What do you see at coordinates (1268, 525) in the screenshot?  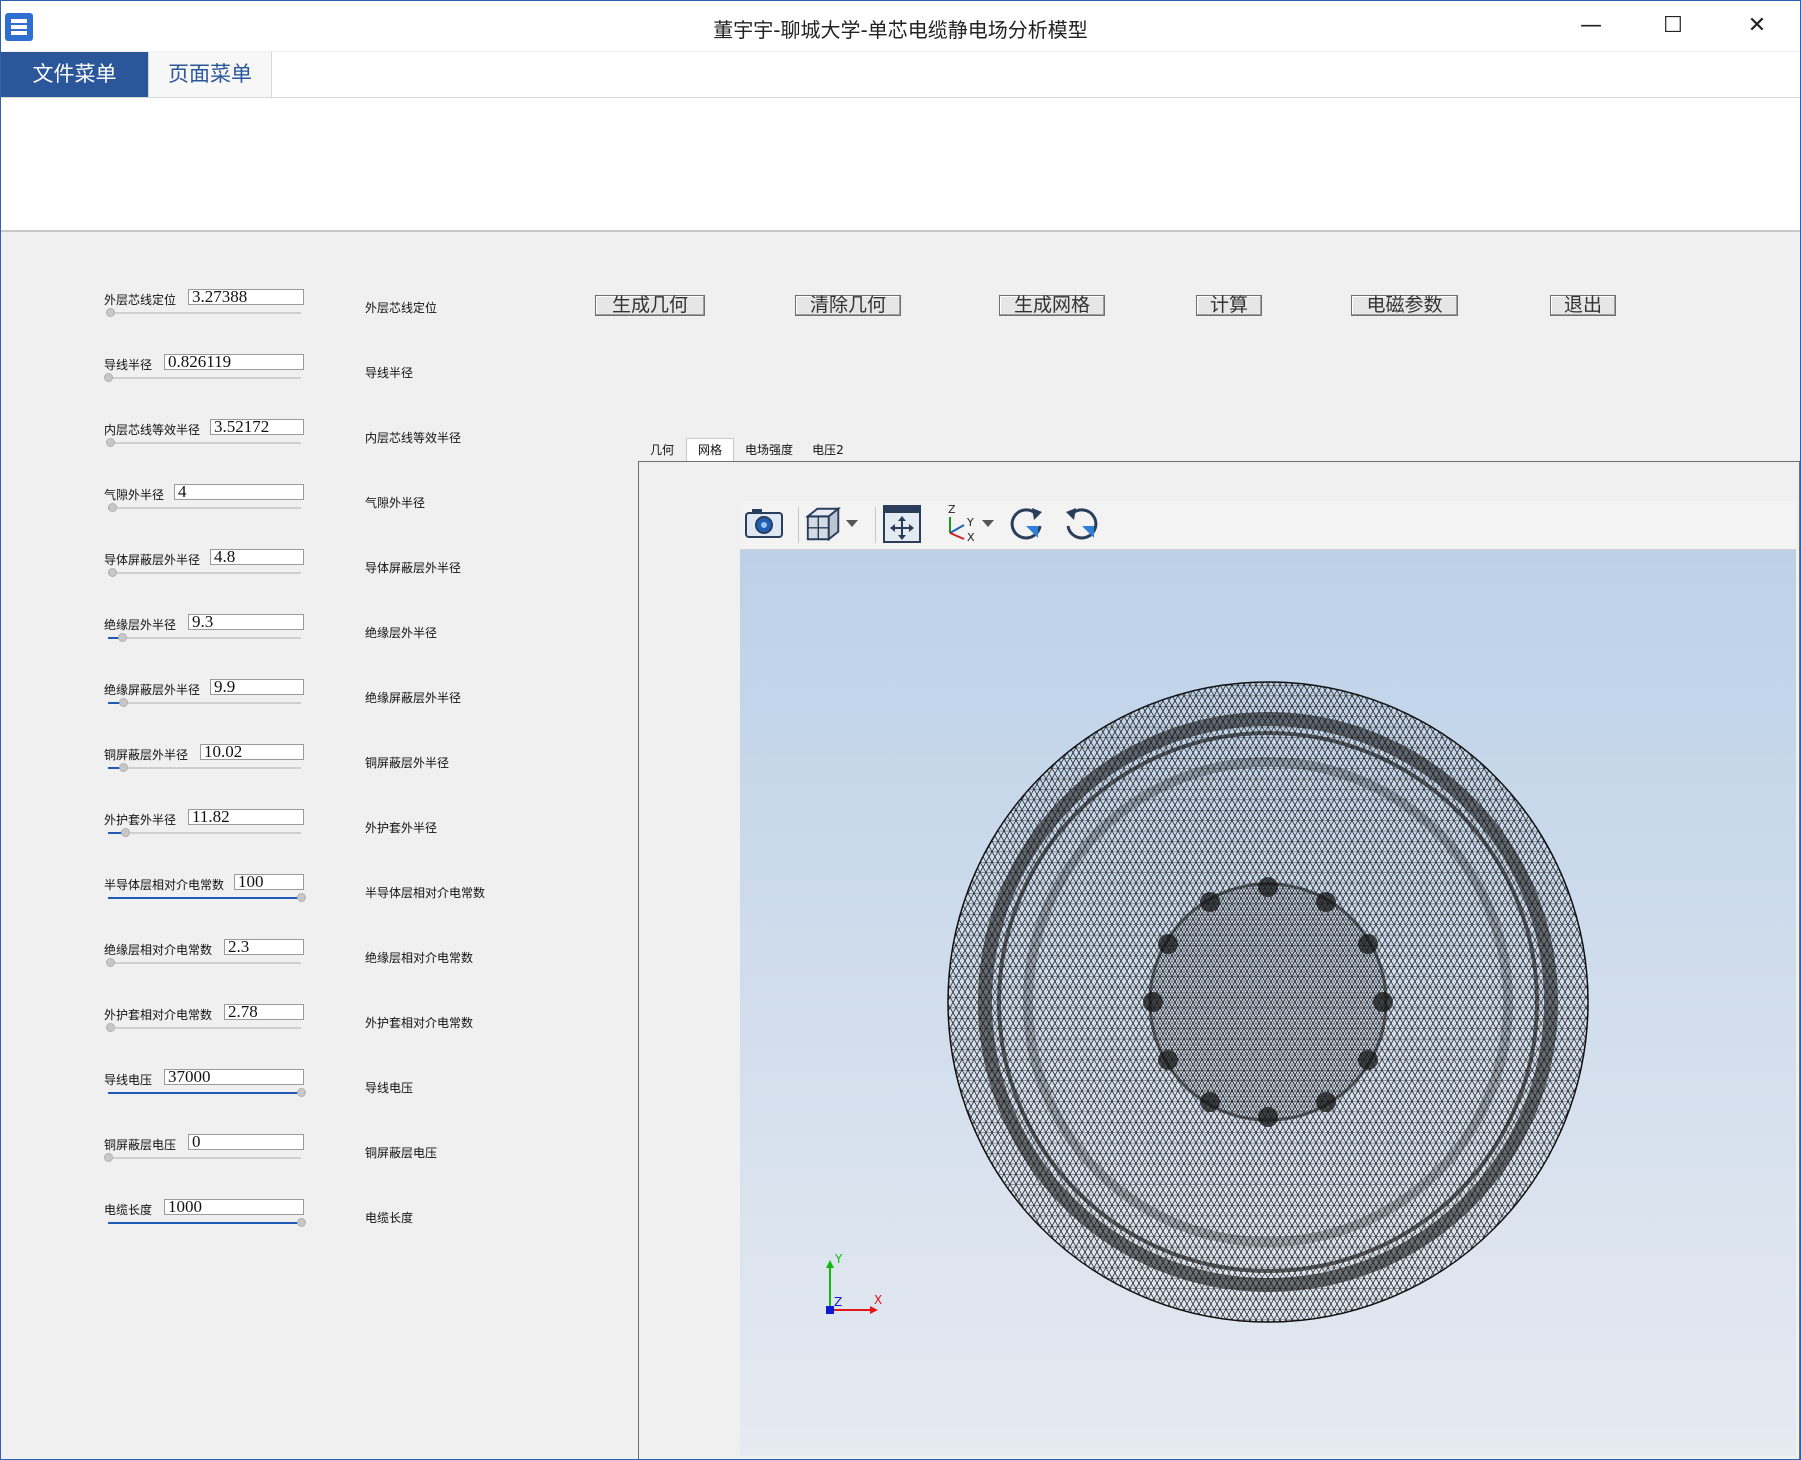 I see `viewer-toolbar: ZYX` at bounding box center [1268, 525].